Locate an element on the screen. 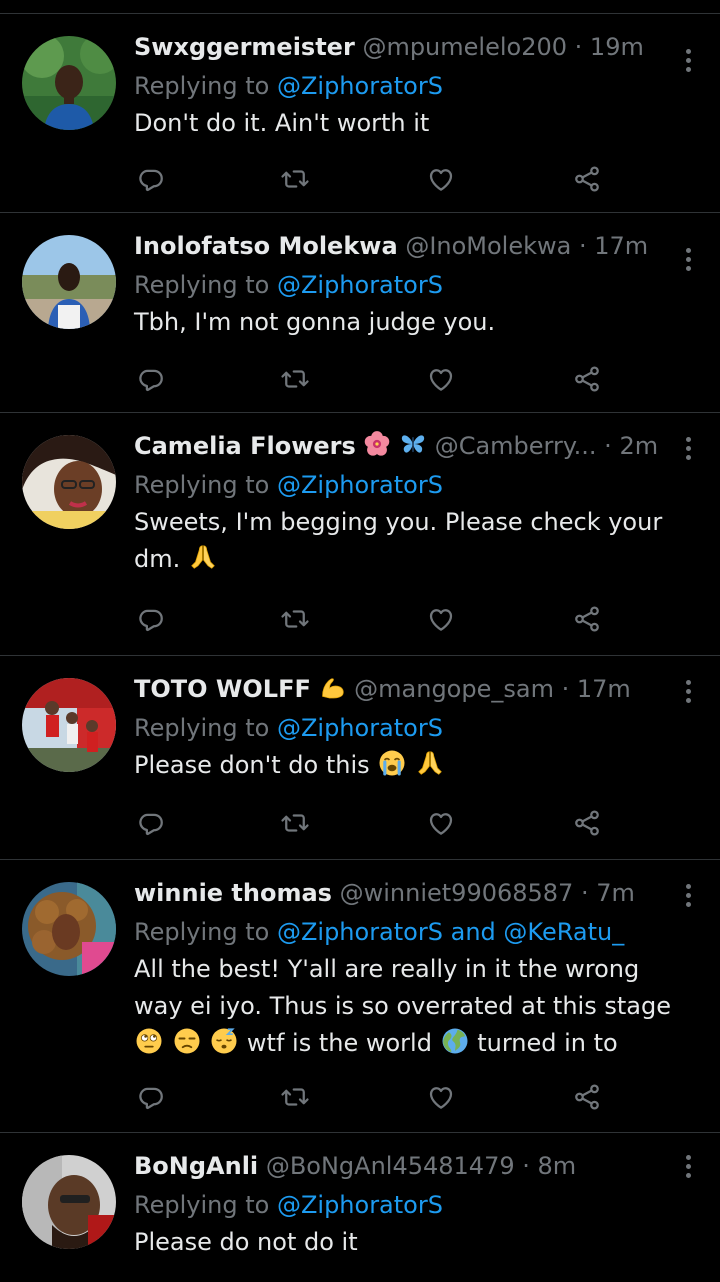  and-label: and is located at coordinates (473, 932).